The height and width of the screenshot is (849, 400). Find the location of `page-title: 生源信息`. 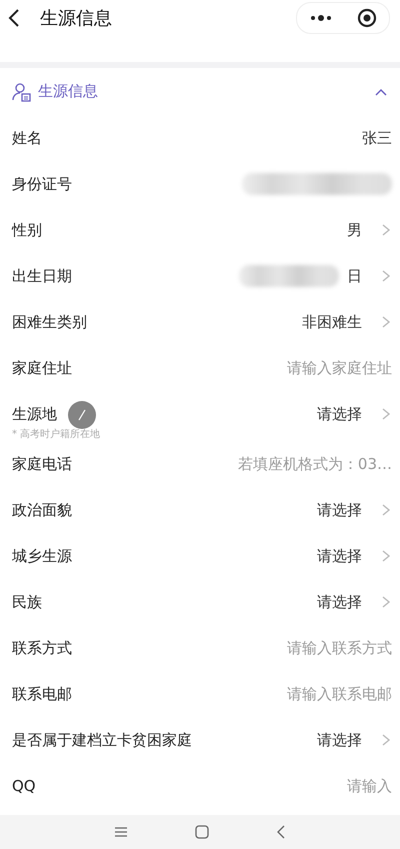

page-title: 生源信息 is located at coordinates (76, 18).